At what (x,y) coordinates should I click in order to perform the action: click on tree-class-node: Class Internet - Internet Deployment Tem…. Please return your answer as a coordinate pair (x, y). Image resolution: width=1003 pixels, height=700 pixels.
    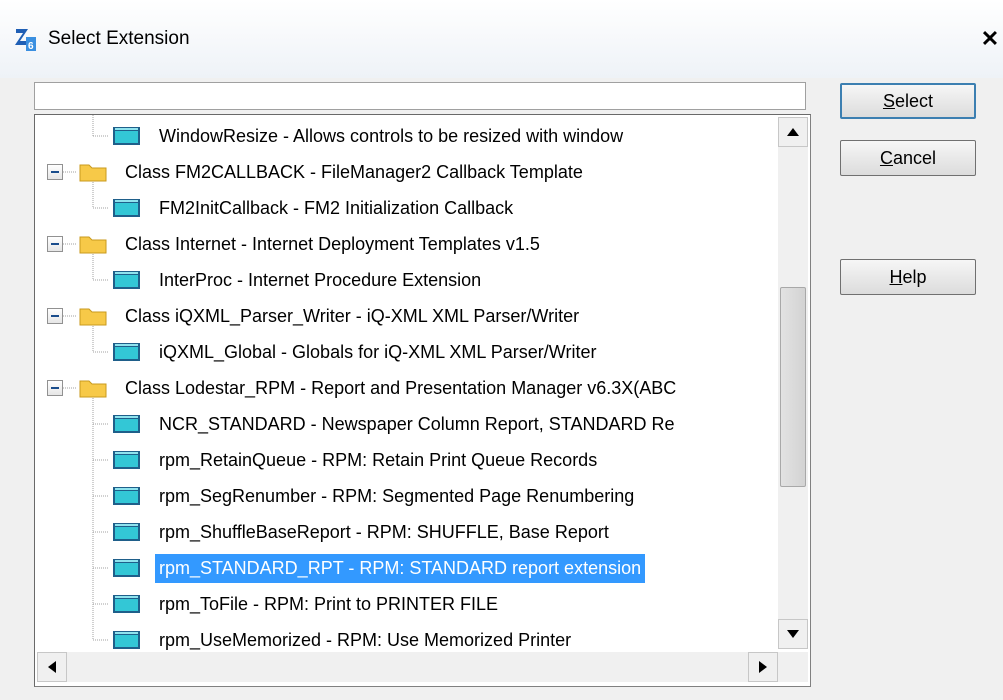
    Looking at the image, I should click on (406, 244).